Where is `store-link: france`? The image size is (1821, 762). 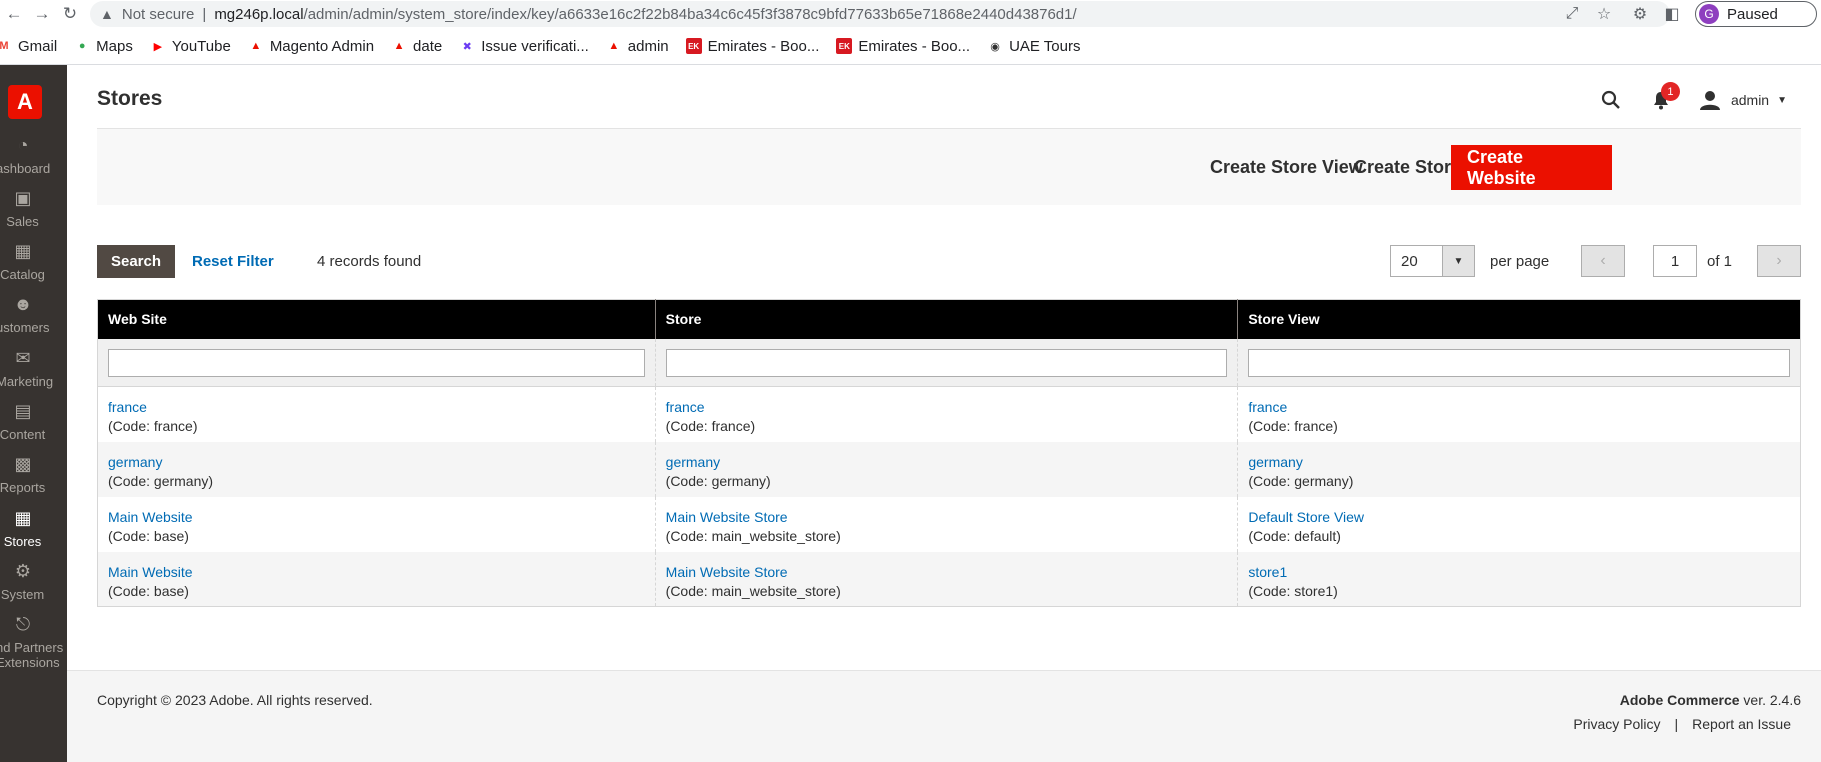 store-link: france is located at coordinates (947, 407).